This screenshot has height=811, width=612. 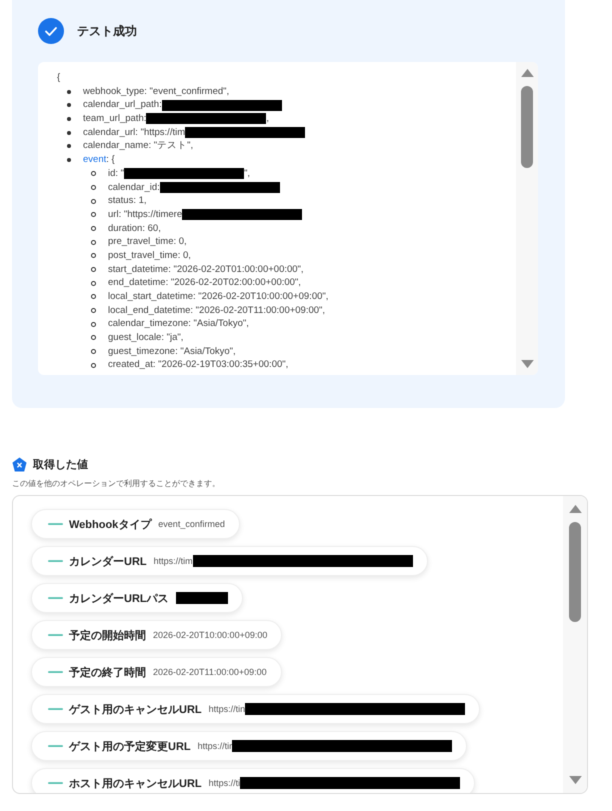 What do you see at coordinates (127, 201) in the screenshot?
I see `code-line: status: 1,` at bounding box center [127, 201].